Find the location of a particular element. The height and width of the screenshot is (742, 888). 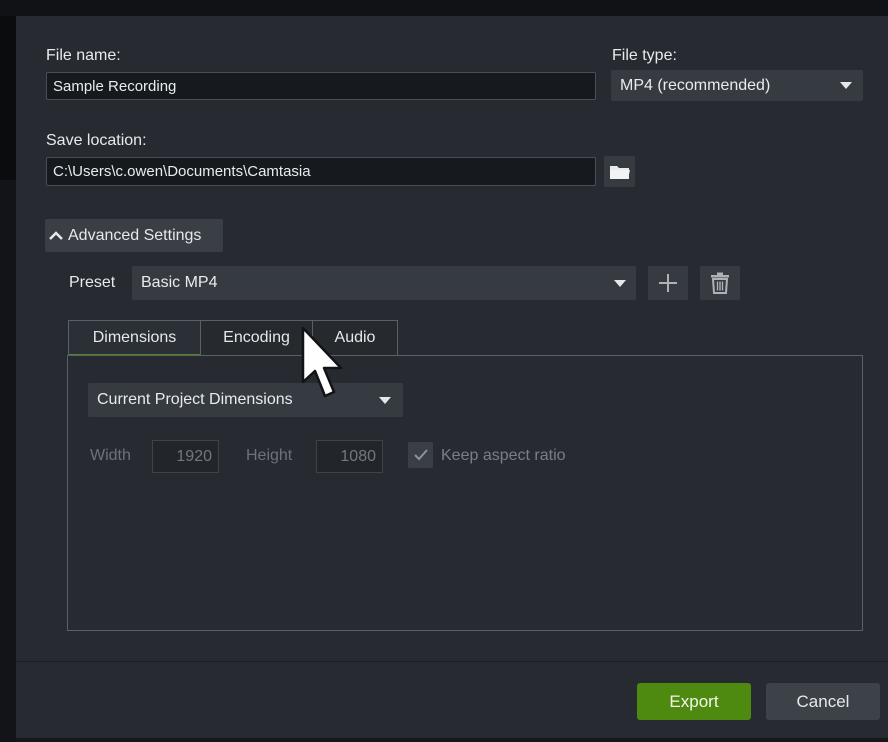

dimensions-mode-dropdown: Current Project Dimensions is located at coordinates (245, 400).